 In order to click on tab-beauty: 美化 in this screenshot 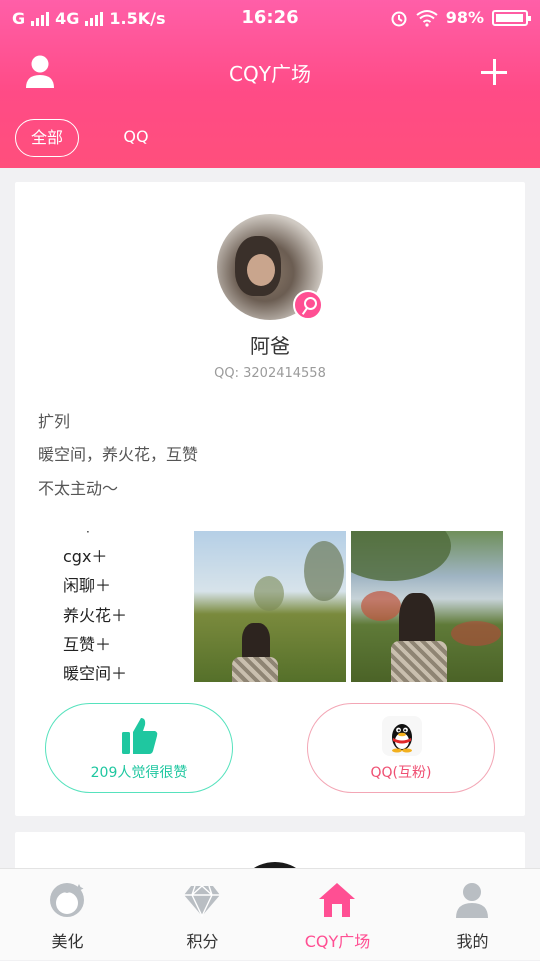, I will do `click(67, 915)`.